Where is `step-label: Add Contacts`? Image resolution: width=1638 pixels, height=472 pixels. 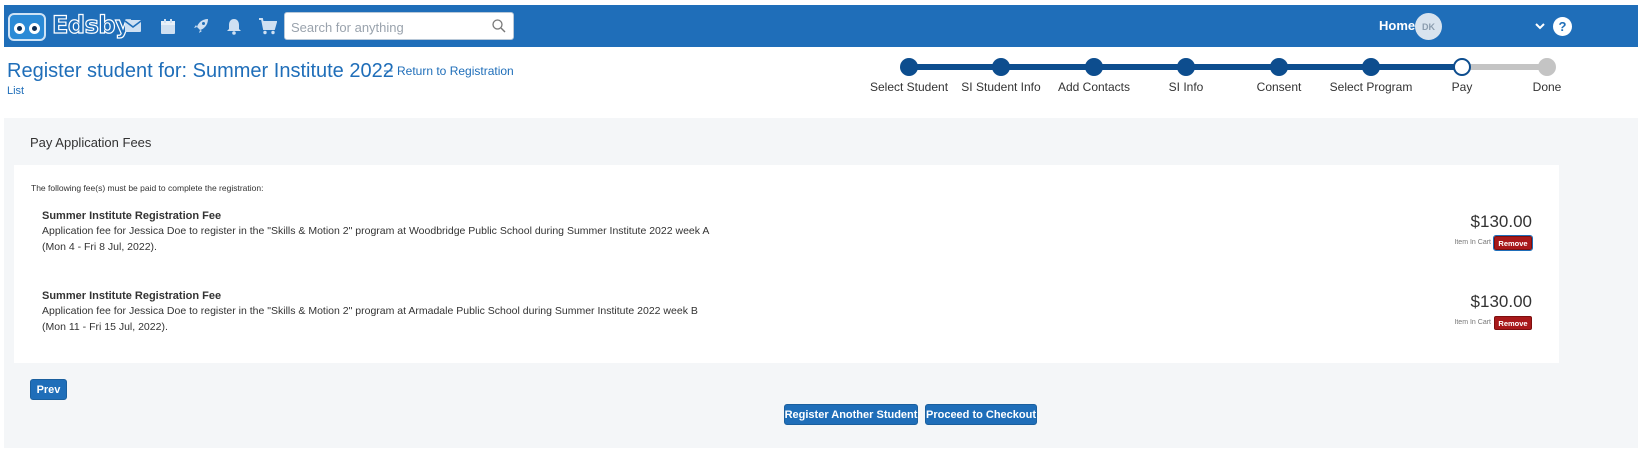
step-label: Add Contacts is located at coordinates (1094, 87).